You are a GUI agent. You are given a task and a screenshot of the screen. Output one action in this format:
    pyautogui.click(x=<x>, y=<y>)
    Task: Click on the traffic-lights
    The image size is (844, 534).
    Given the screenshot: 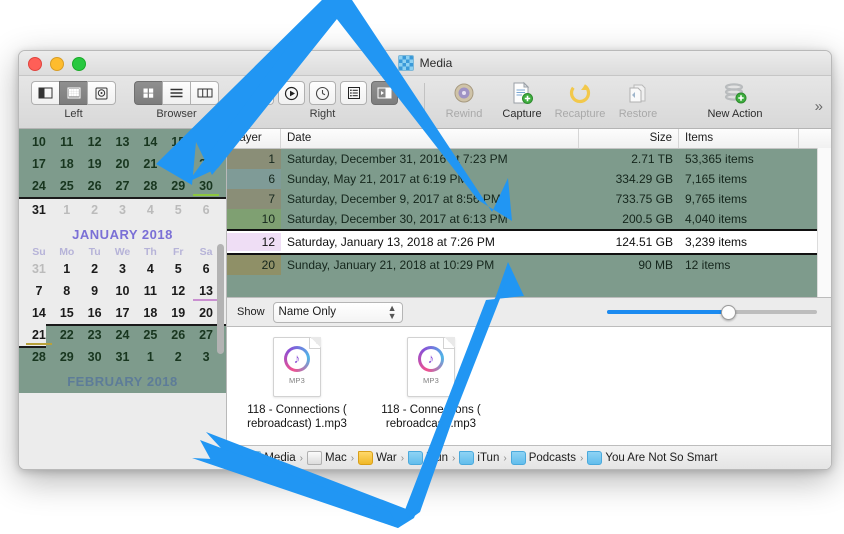 What is the action you would take?
    pyautogui.click(x=57, y=64)
    